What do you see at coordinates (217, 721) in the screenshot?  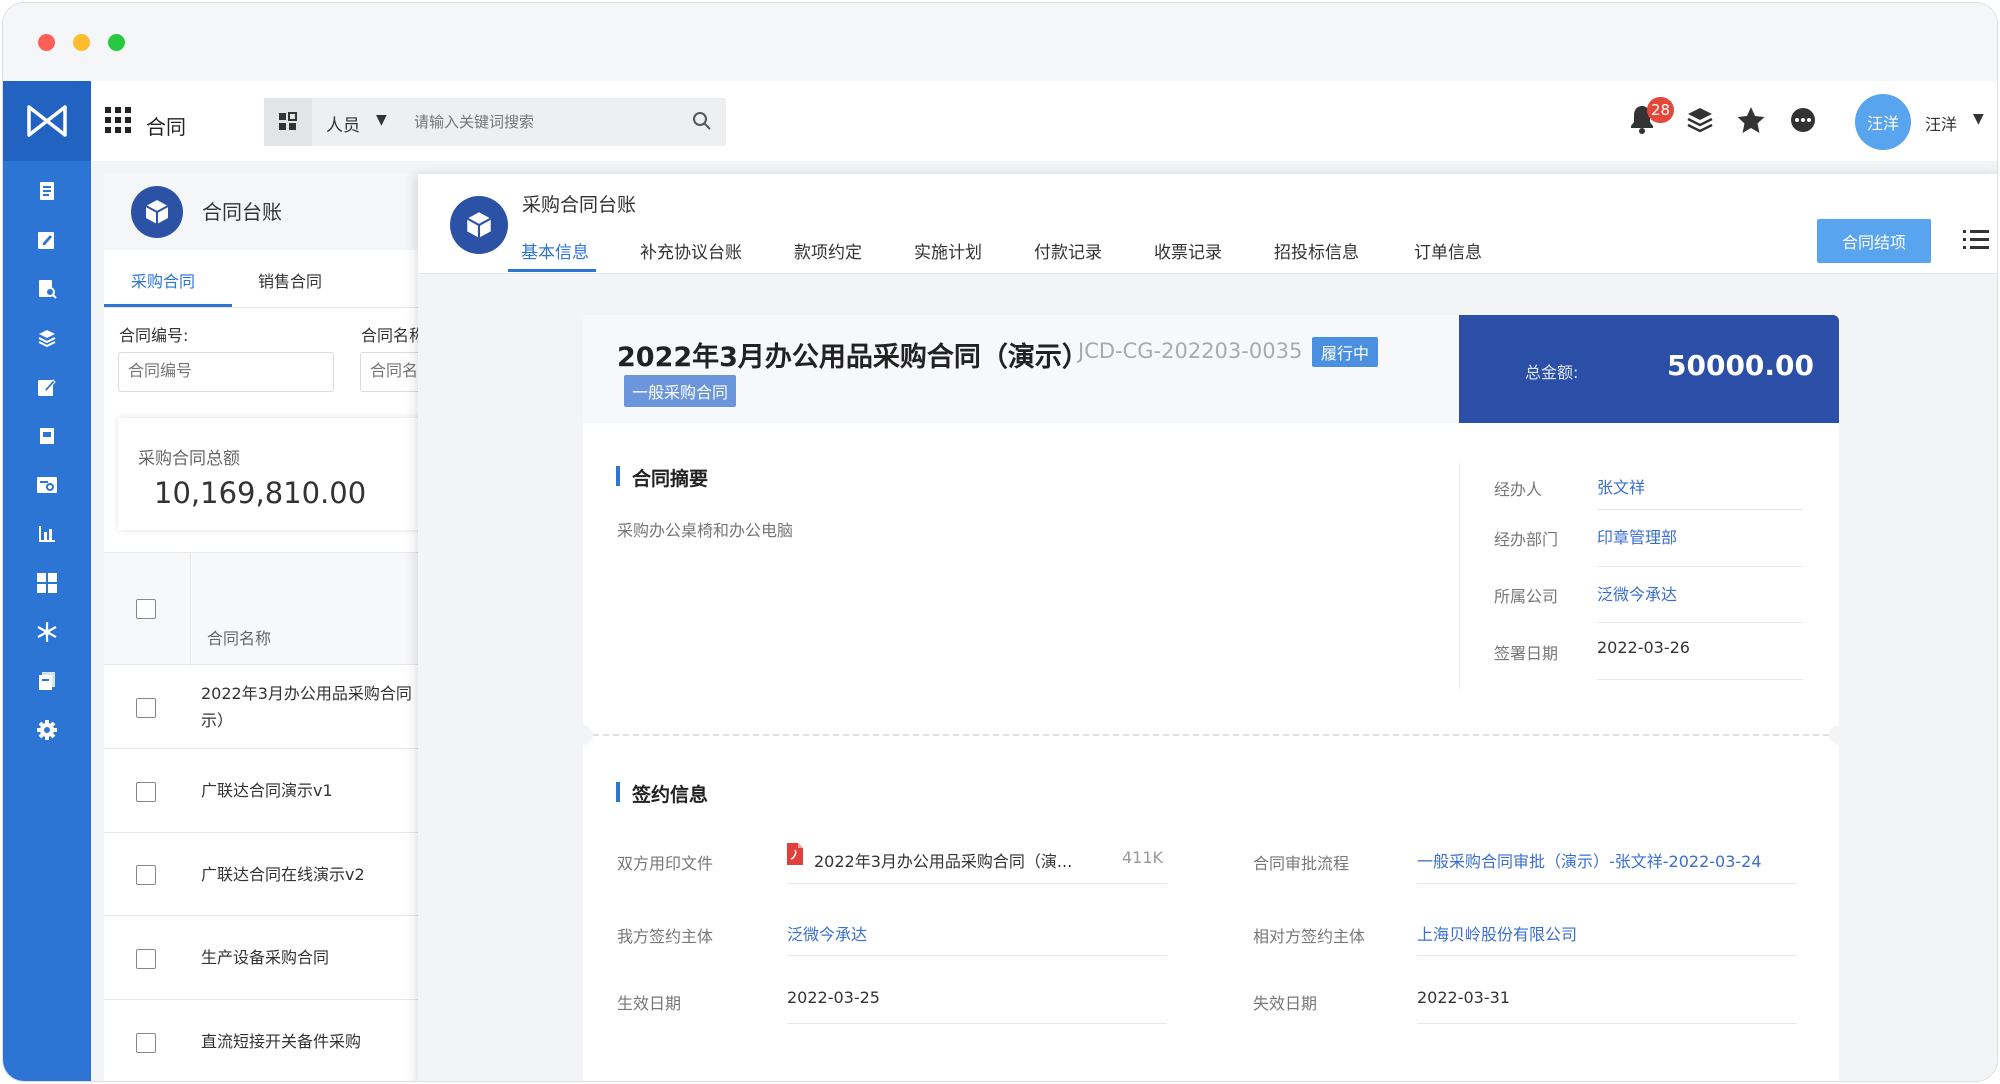 I see `row-name-cont: 示）` at bounding box center [217, 721].